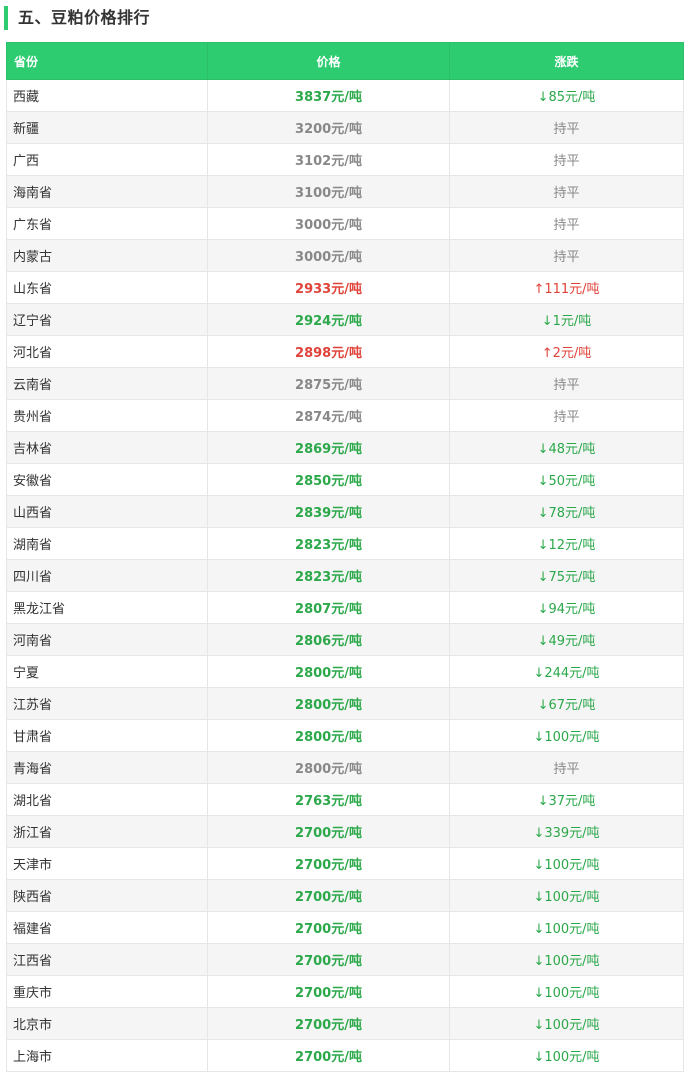 This screenshot has width=686, height=1082. What do you see at coordinates (328, 191) in the screenshot?
I see `price-cell: 3100元/吨` at bounding box center [328, 191].